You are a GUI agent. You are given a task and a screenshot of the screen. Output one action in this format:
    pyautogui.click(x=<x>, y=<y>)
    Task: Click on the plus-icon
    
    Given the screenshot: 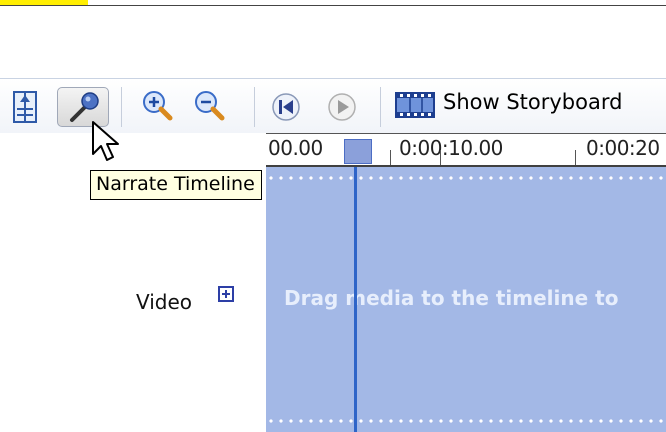 What is the action you would take?
    pyautogui.click(x=226, y=294)
    